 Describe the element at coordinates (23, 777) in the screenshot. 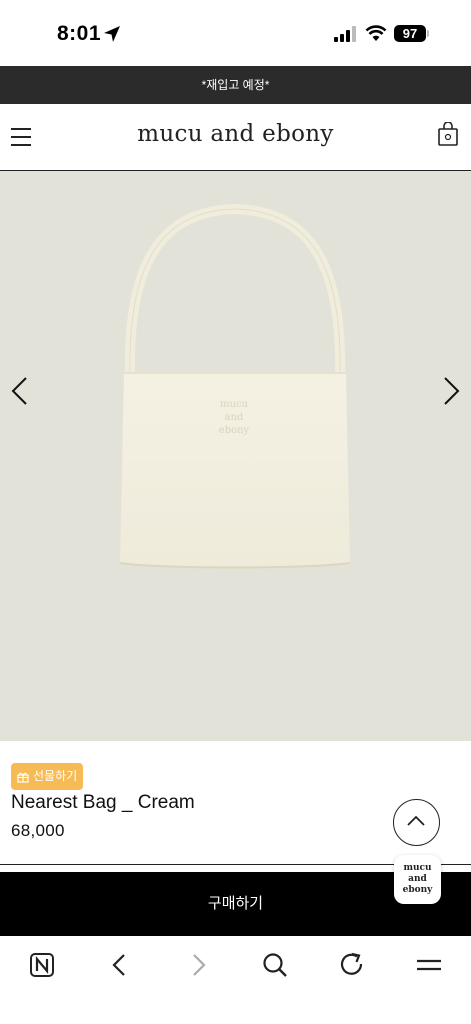

I see `gift-icon` at that location.